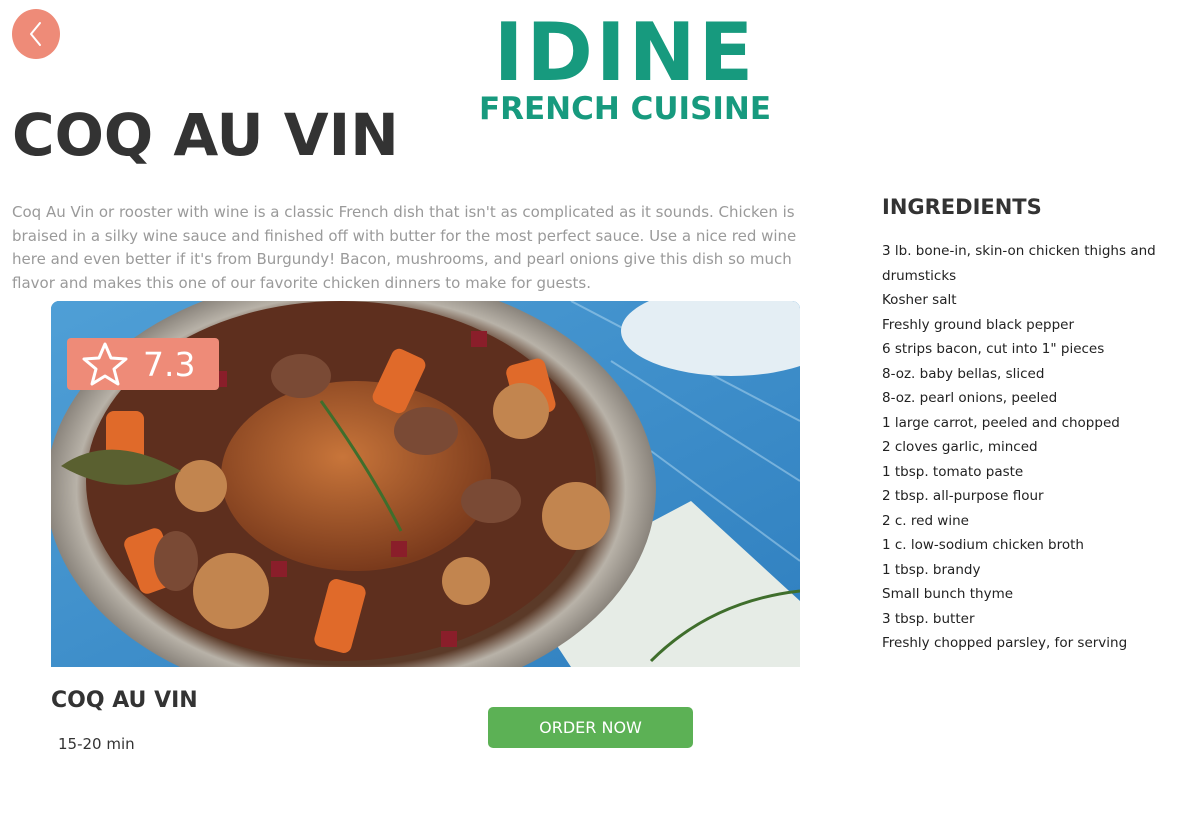 This screenshot has height=834, width=1194. What do you see at coordinates (963, 373) in the screenshot?
I see `ingredient-item: 8-oz. baby bellas, sliced` at bounding box center [963, 373].